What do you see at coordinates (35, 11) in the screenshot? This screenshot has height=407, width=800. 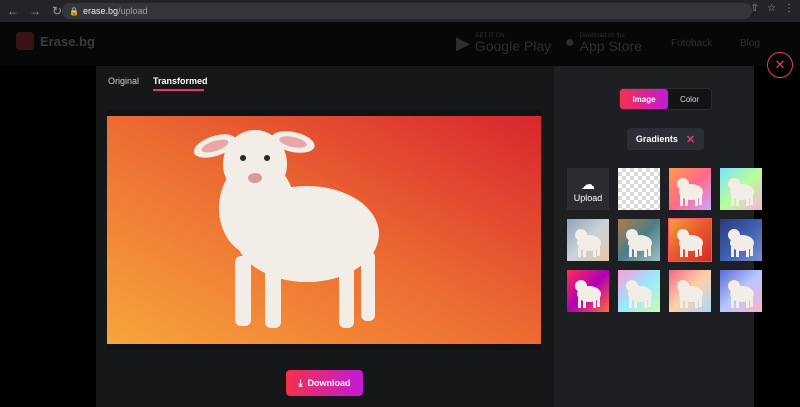 I see `forward-arrow-icon: →` at bounding box center [35, 11].